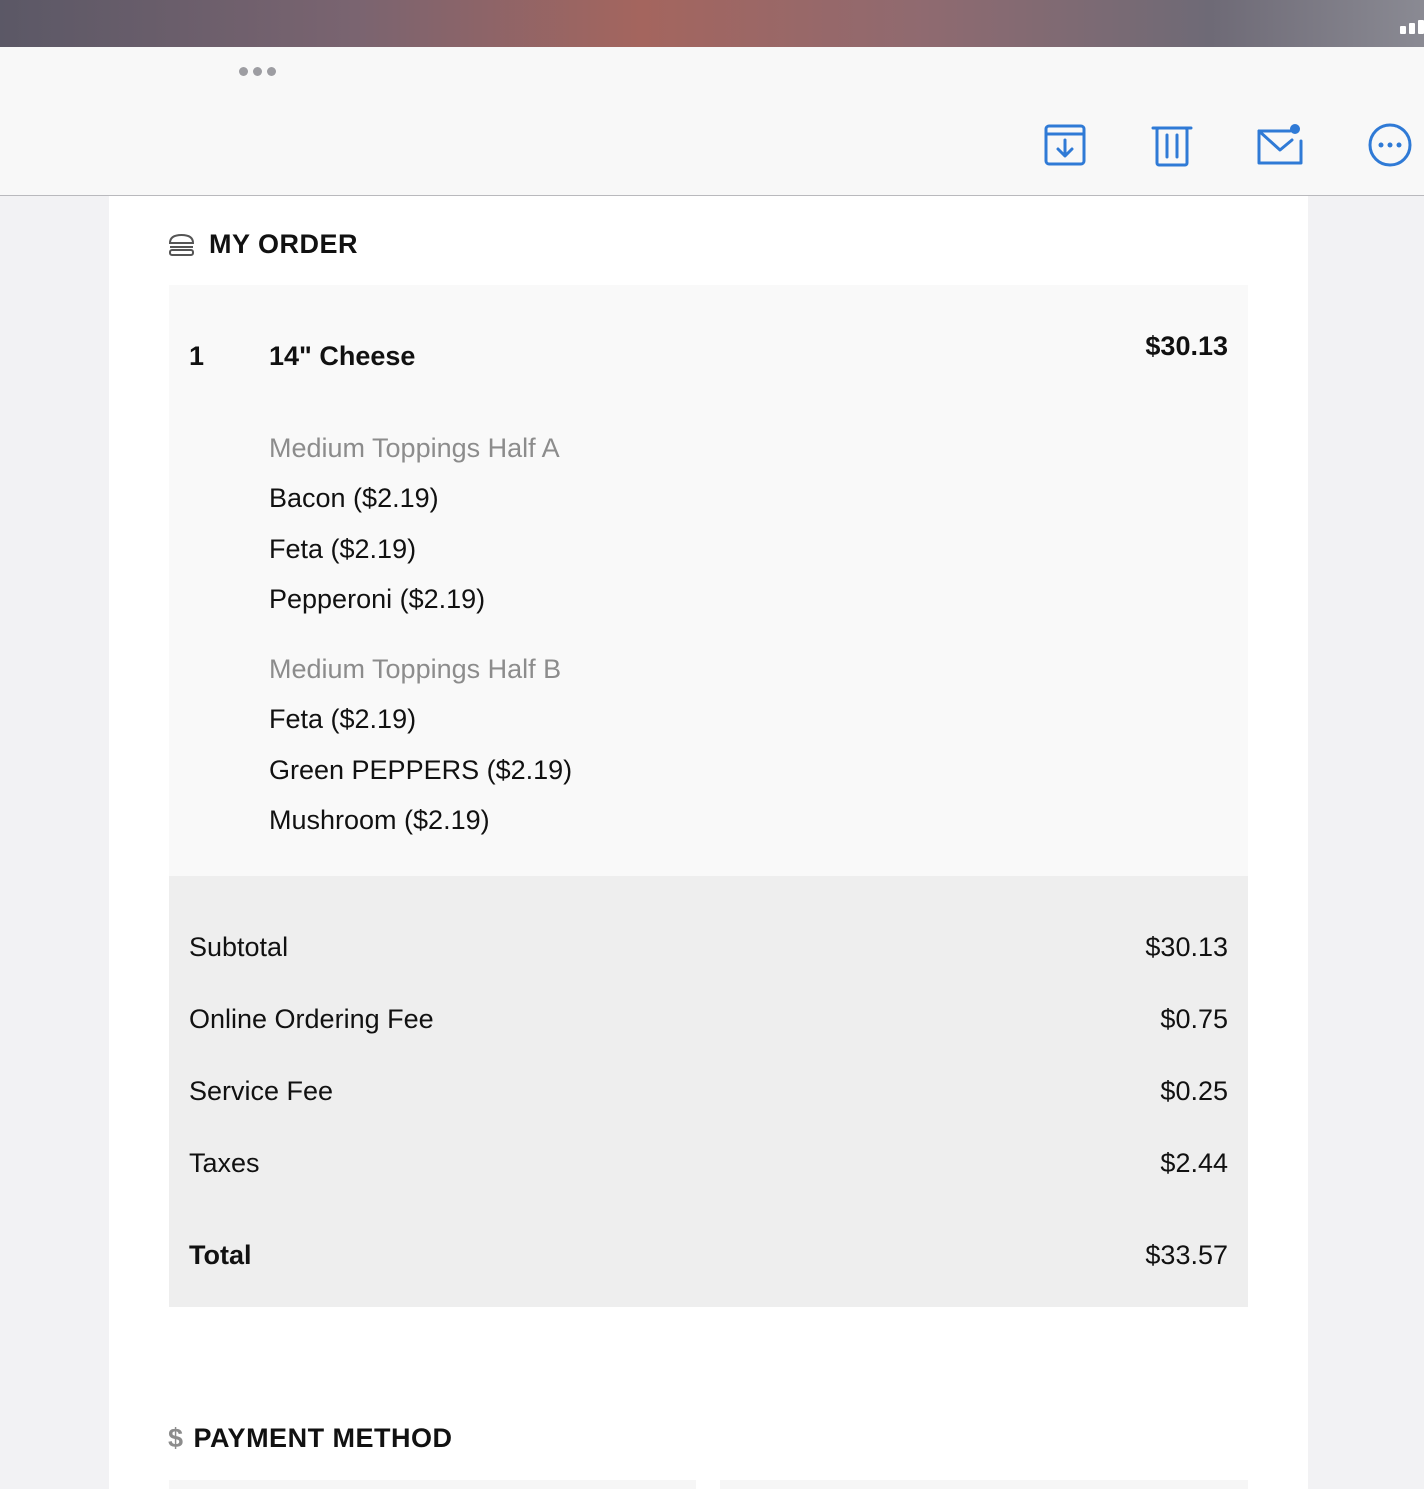  Describe the element at coordinates (421, 769) in the screenshot. I see `modifier-option: Green PEPPERS ($2.19)` at that location.